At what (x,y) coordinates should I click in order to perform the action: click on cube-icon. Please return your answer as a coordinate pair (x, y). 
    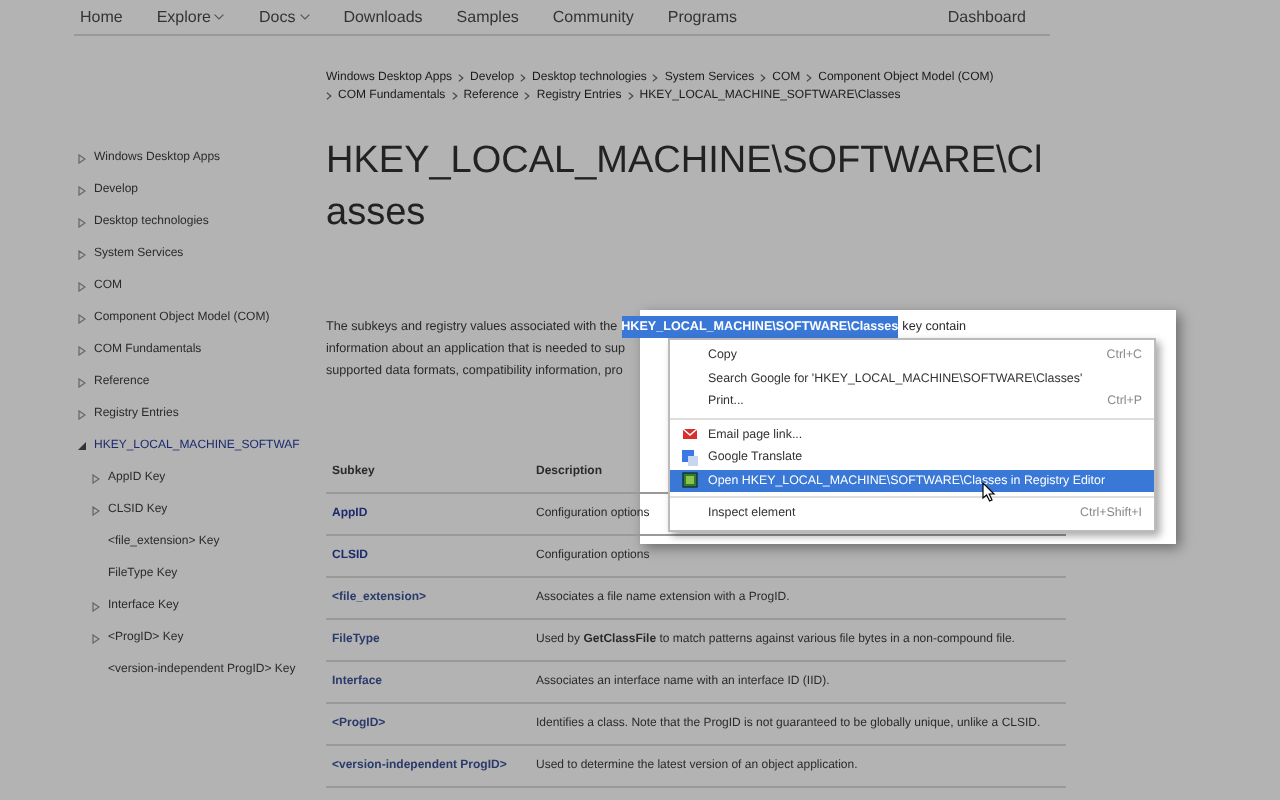
    Looking at the image, I should click on (690, 480).